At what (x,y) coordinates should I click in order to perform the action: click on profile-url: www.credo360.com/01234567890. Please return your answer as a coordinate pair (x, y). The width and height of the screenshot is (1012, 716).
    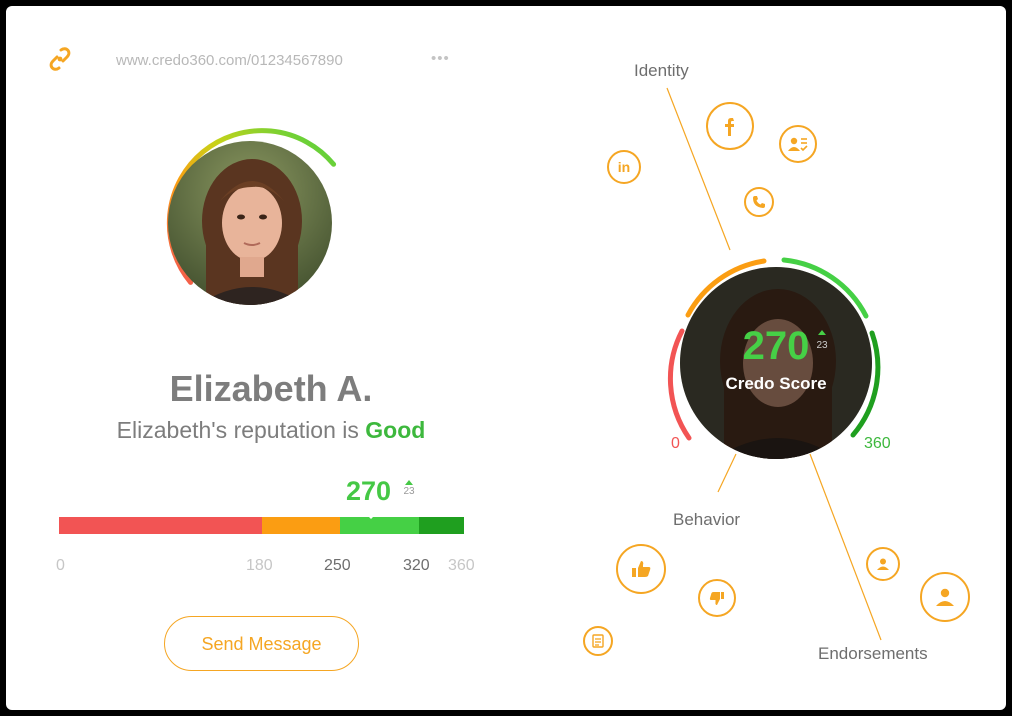
    Looking at the image, I should click on (229, 60).